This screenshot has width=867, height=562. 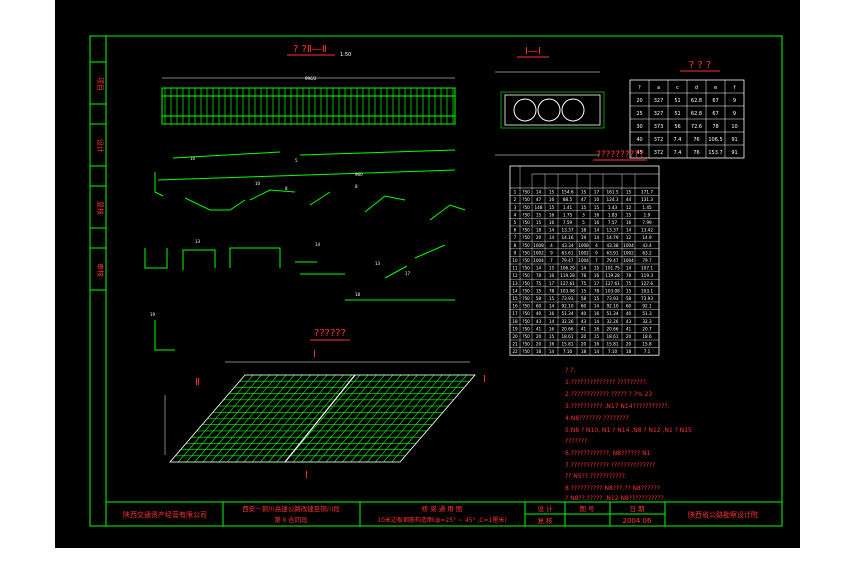 I want to click on big-table-cell: 2, so click(x=515, y=199).